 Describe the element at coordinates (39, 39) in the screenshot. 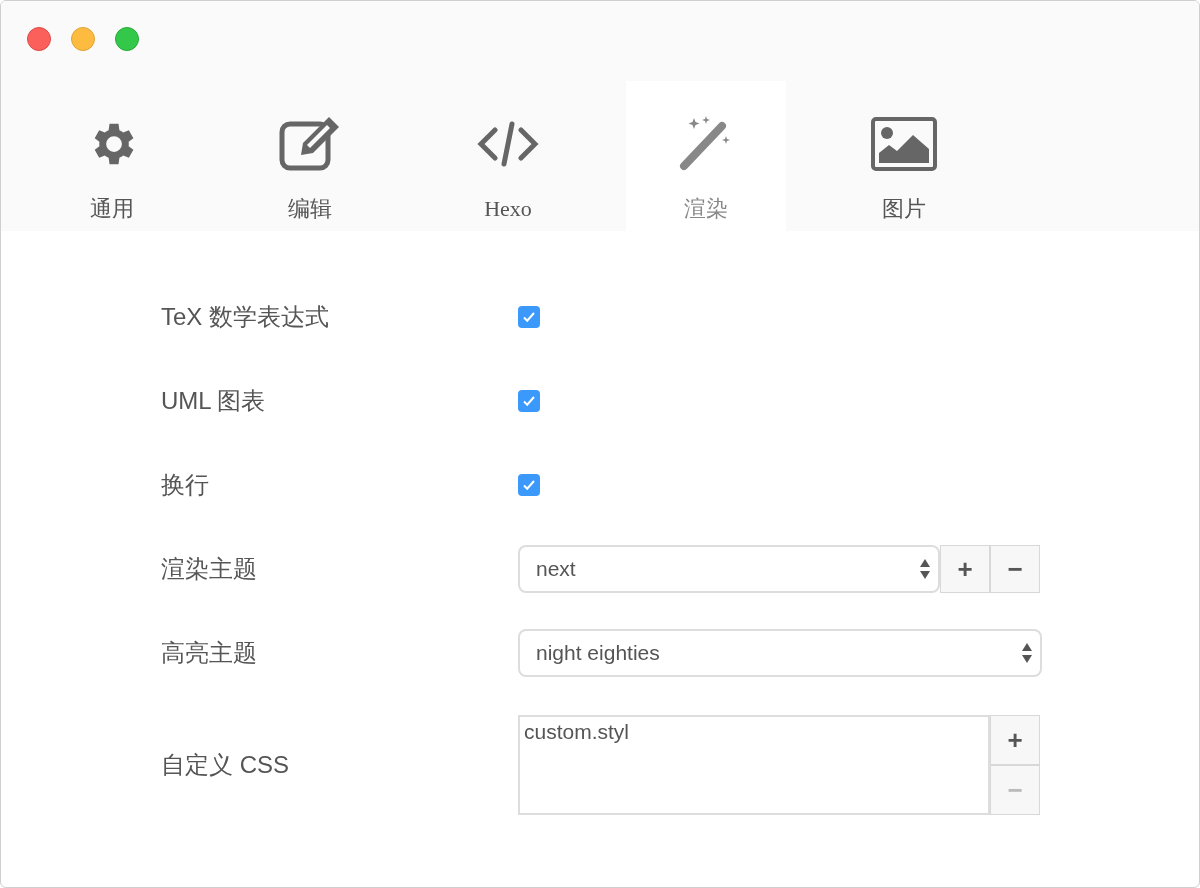

I see `close-button` at that location.